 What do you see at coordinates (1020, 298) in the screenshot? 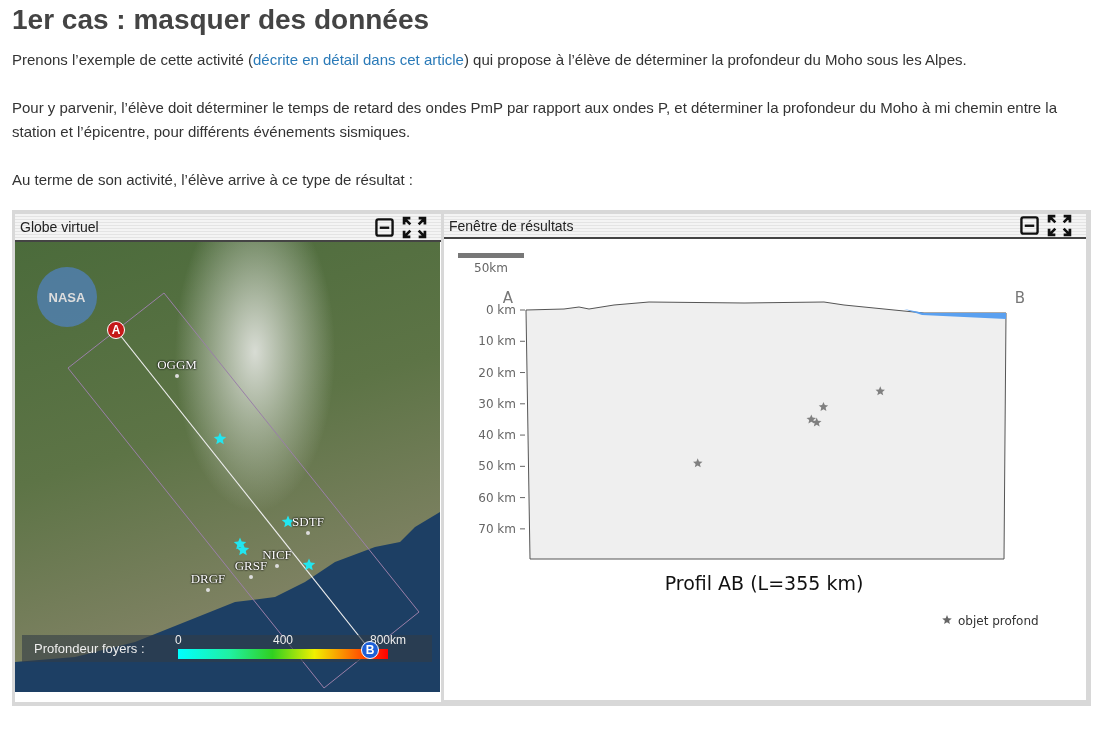
I see `profile-end-label: B` at bounding box center [1020, 298].